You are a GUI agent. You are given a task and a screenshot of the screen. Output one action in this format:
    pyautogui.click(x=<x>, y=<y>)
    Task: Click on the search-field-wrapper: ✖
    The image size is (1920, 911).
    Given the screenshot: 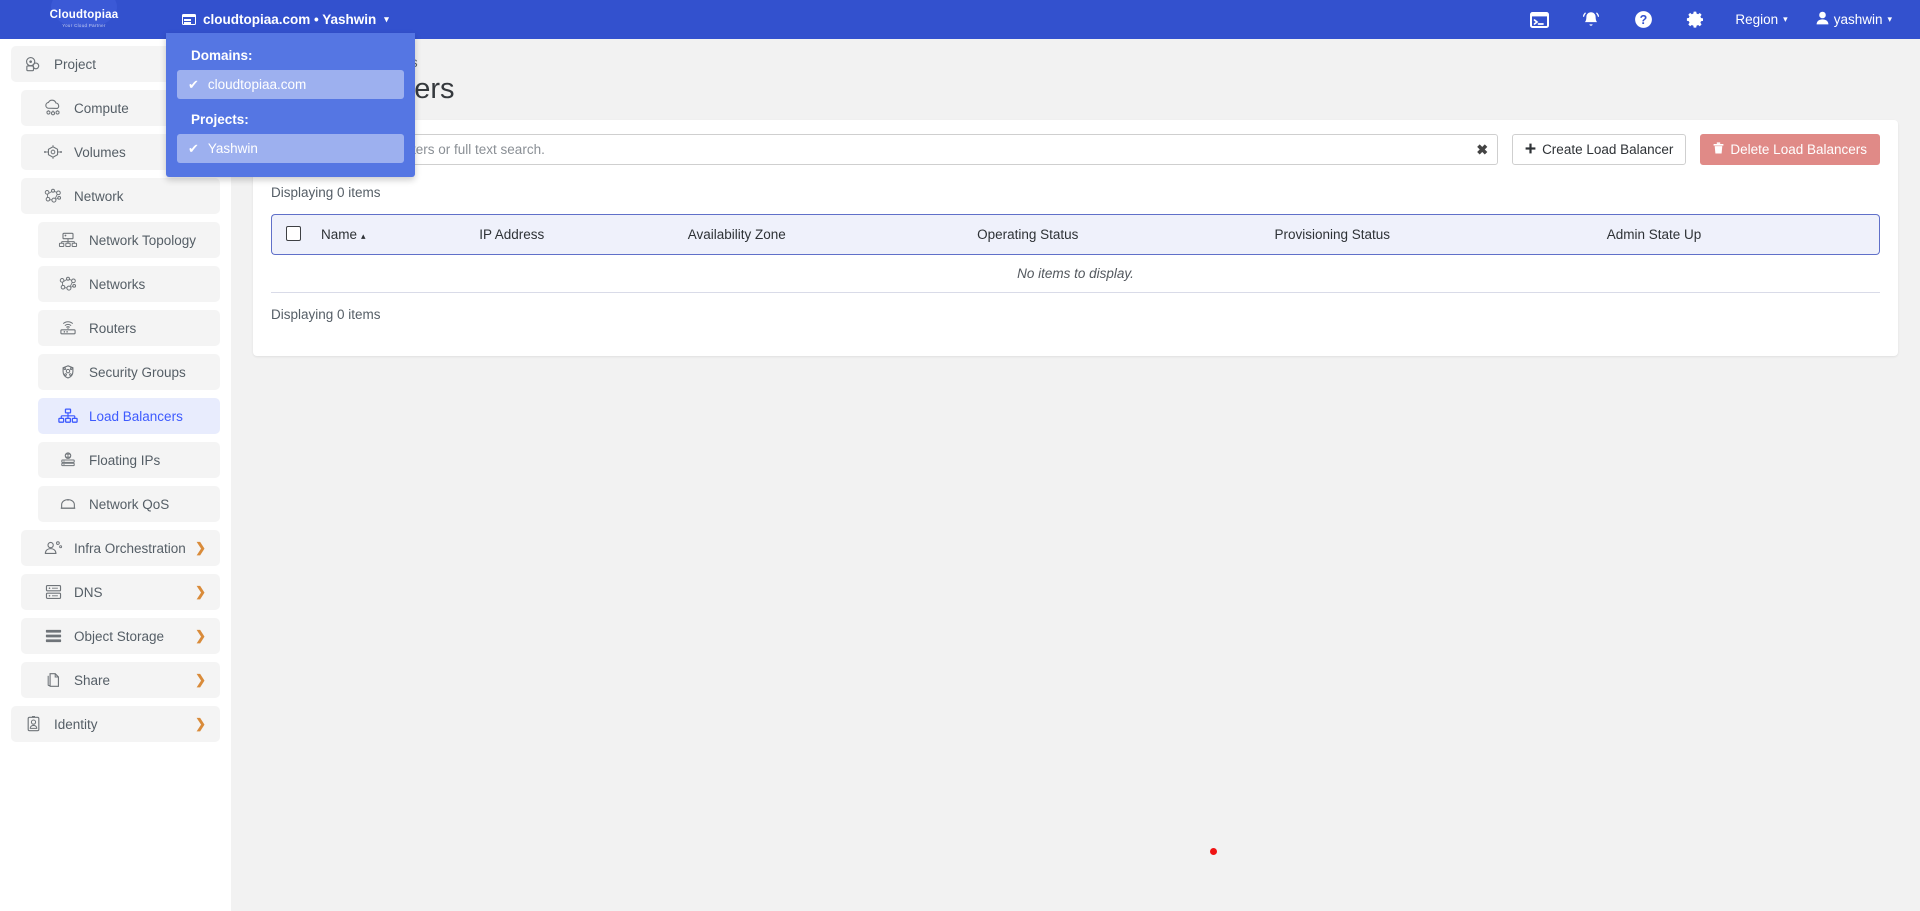 What is the action you would take?
    pyautogui.click(x=903, y=149)
    